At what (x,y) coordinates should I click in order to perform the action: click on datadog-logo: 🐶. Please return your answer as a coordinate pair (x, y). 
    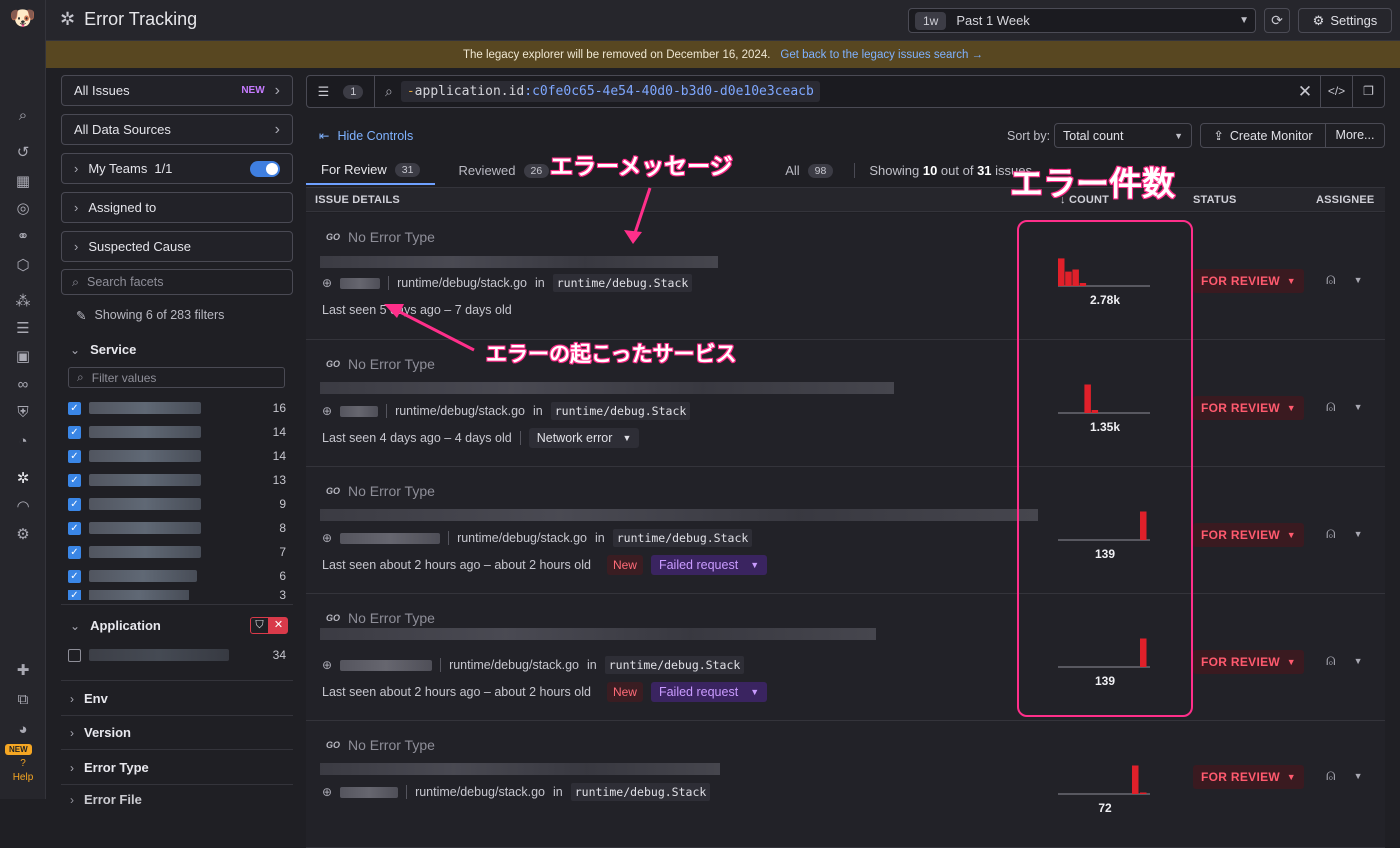
    Looking at the image, I should click on (23, 19).